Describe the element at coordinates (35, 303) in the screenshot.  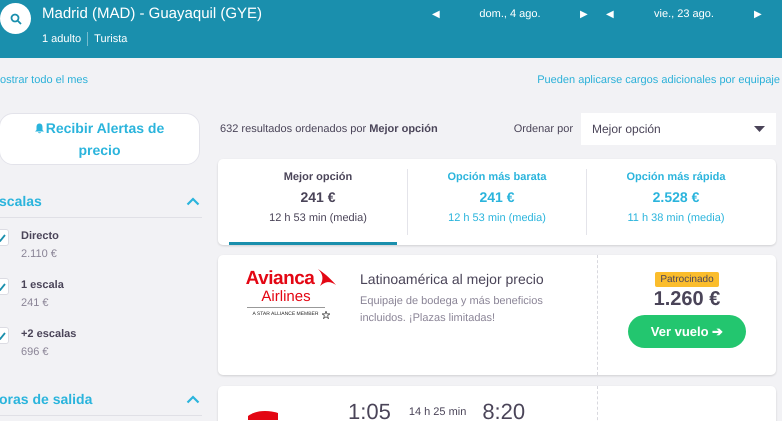
I see `filter-option-price: 241 €` at that location.